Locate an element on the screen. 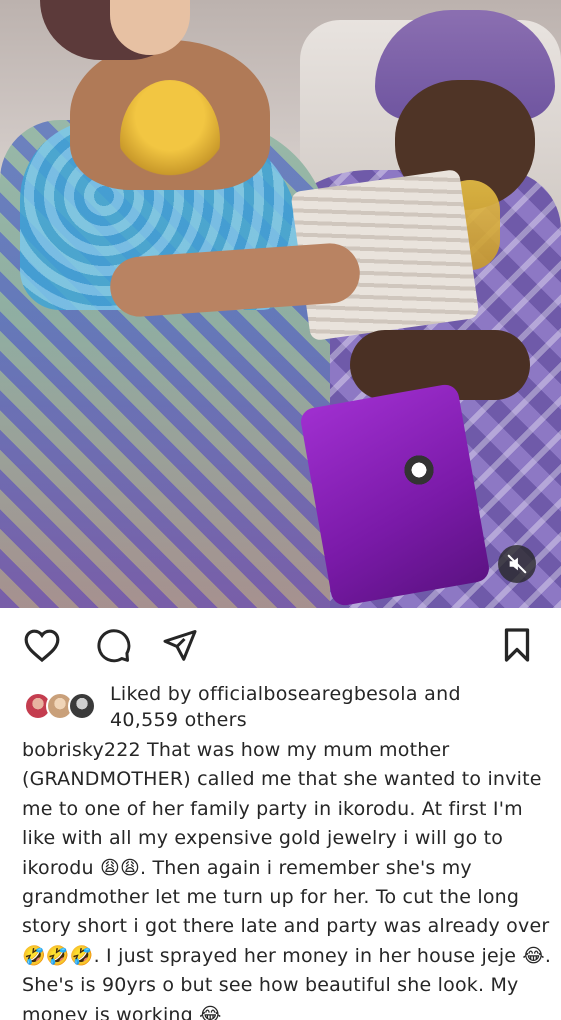  save-button is located at coordinates (517, 645).